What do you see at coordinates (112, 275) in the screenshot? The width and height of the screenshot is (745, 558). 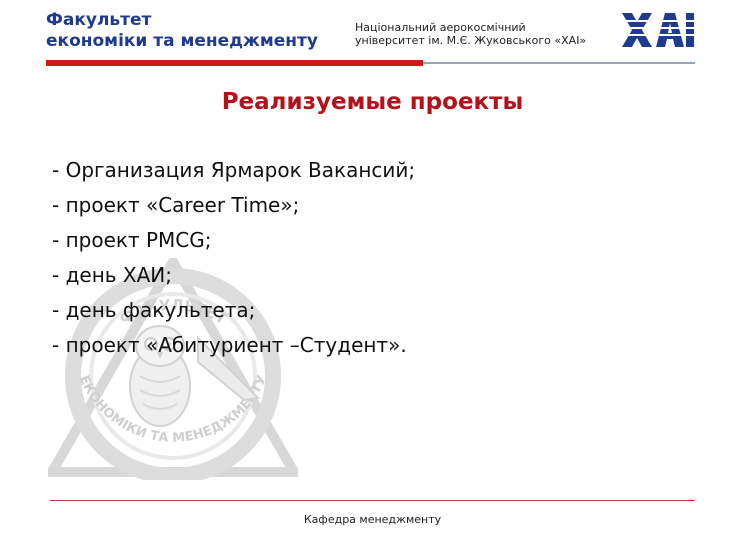 I see `list-item: - день ХАИ;` at bounding box center [112, 275].